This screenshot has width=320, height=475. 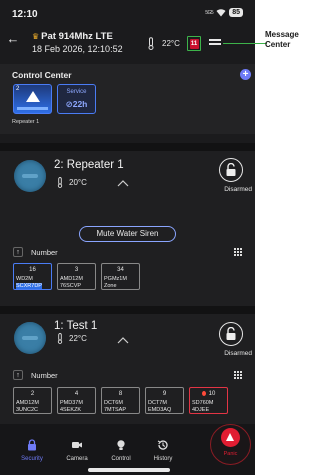 I want to click on fire-icon, so click(x=203, y=393).